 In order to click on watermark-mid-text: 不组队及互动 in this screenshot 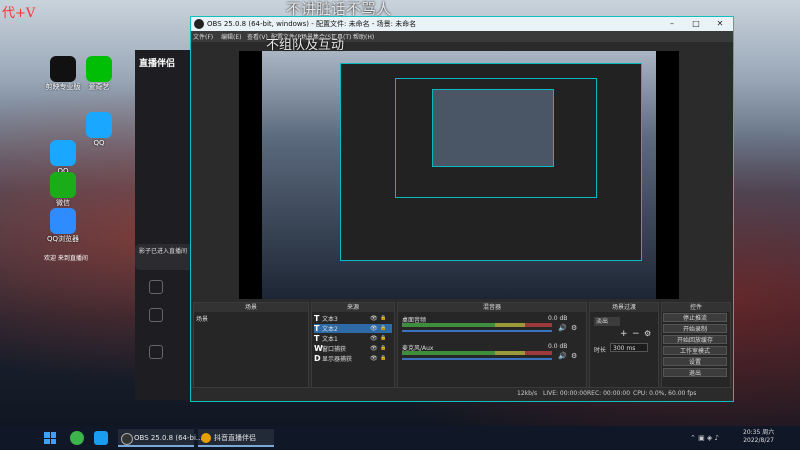, I will do `click(305, 45)`.